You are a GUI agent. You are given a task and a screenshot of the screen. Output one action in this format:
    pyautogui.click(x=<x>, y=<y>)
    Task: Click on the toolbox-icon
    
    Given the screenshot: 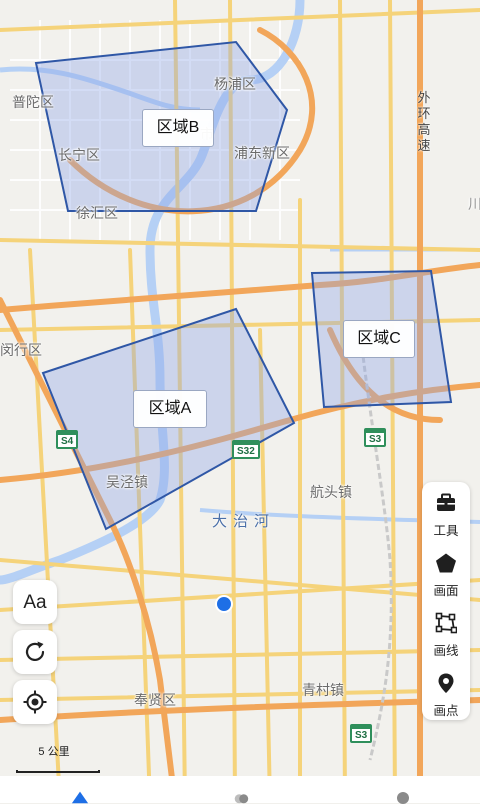 What is the action you would take?
    pyautogui.click(x=446, y=502)
    